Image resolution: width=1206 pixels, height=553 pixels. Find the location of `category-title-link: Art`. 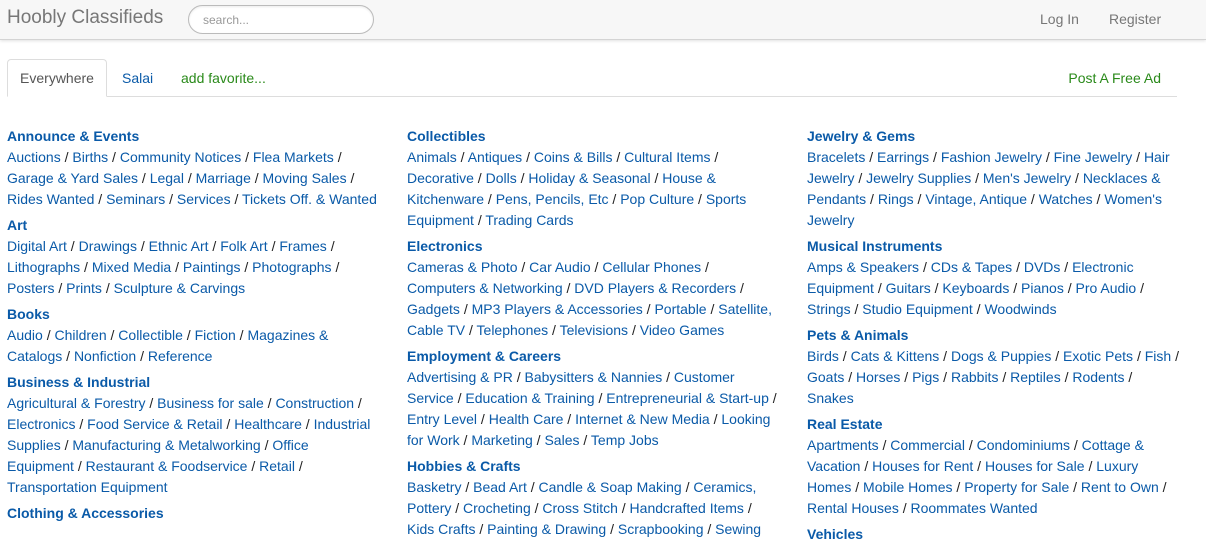

category-title-link: Art is located at coordinates (193, 225).